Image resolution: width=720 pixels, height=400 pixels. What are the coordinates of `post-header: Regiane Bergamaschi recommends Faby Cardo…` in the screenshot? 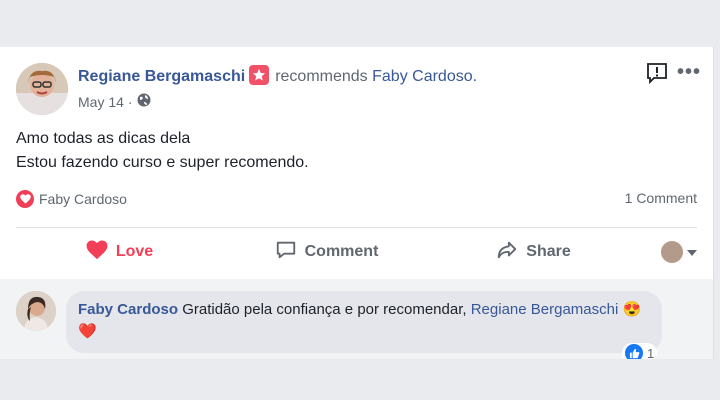 It's located at (277, 75).